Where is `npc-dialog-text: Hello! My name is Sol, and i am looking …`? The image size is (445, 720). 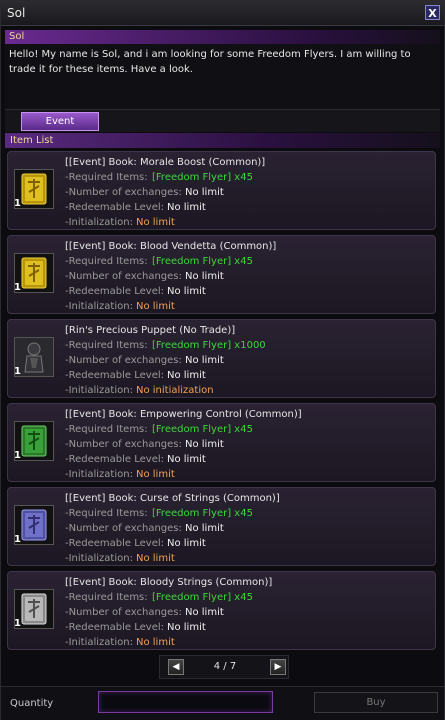
npc-dialog-text: Hello! My name is Sol, and i am looking … is located at coordinates (222, 77).